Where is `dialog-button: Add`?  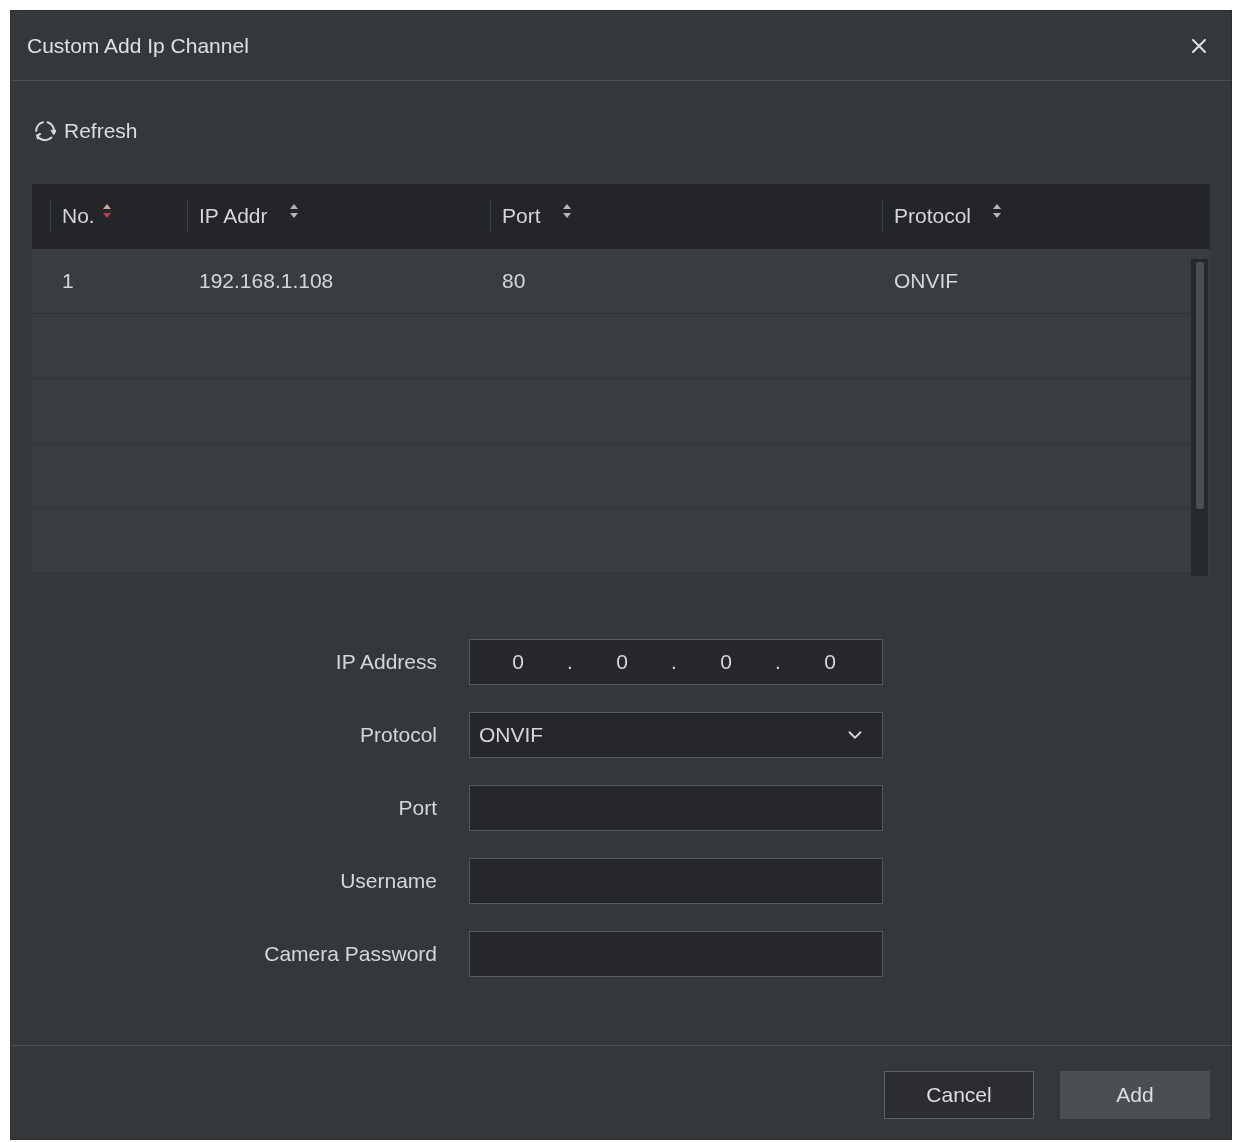 dialog-button: Add is located at coordinates (1135, 1095).